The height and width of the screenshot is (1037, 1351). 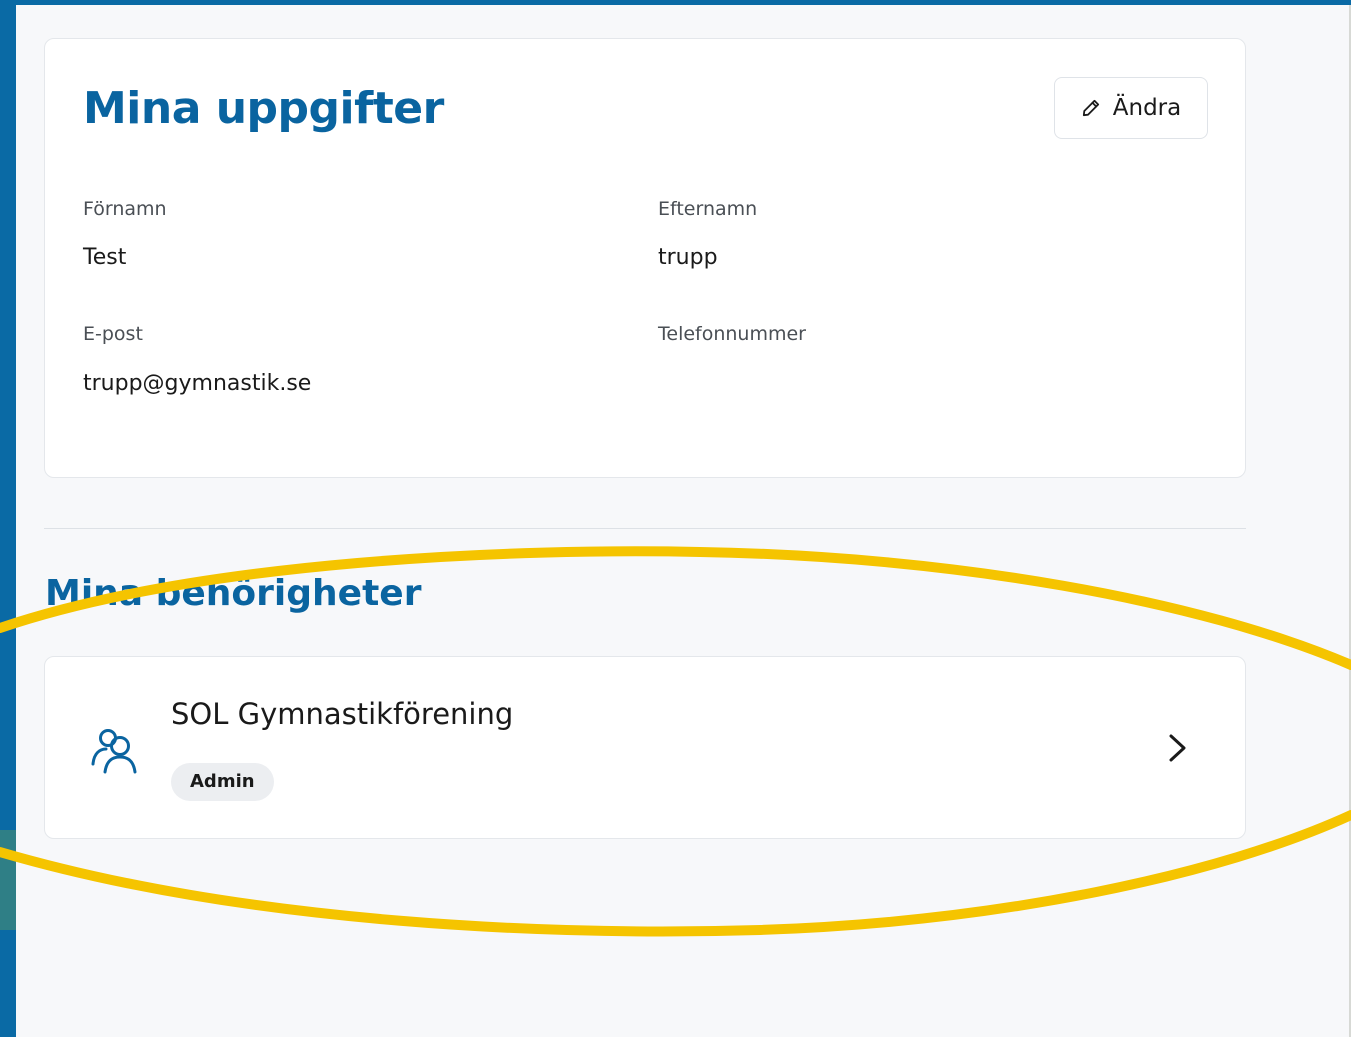 What do you see at coordinates (125, 209) in the screenshot?
I see `first-name-label: Förnamn` at bounding box center [125, 209].